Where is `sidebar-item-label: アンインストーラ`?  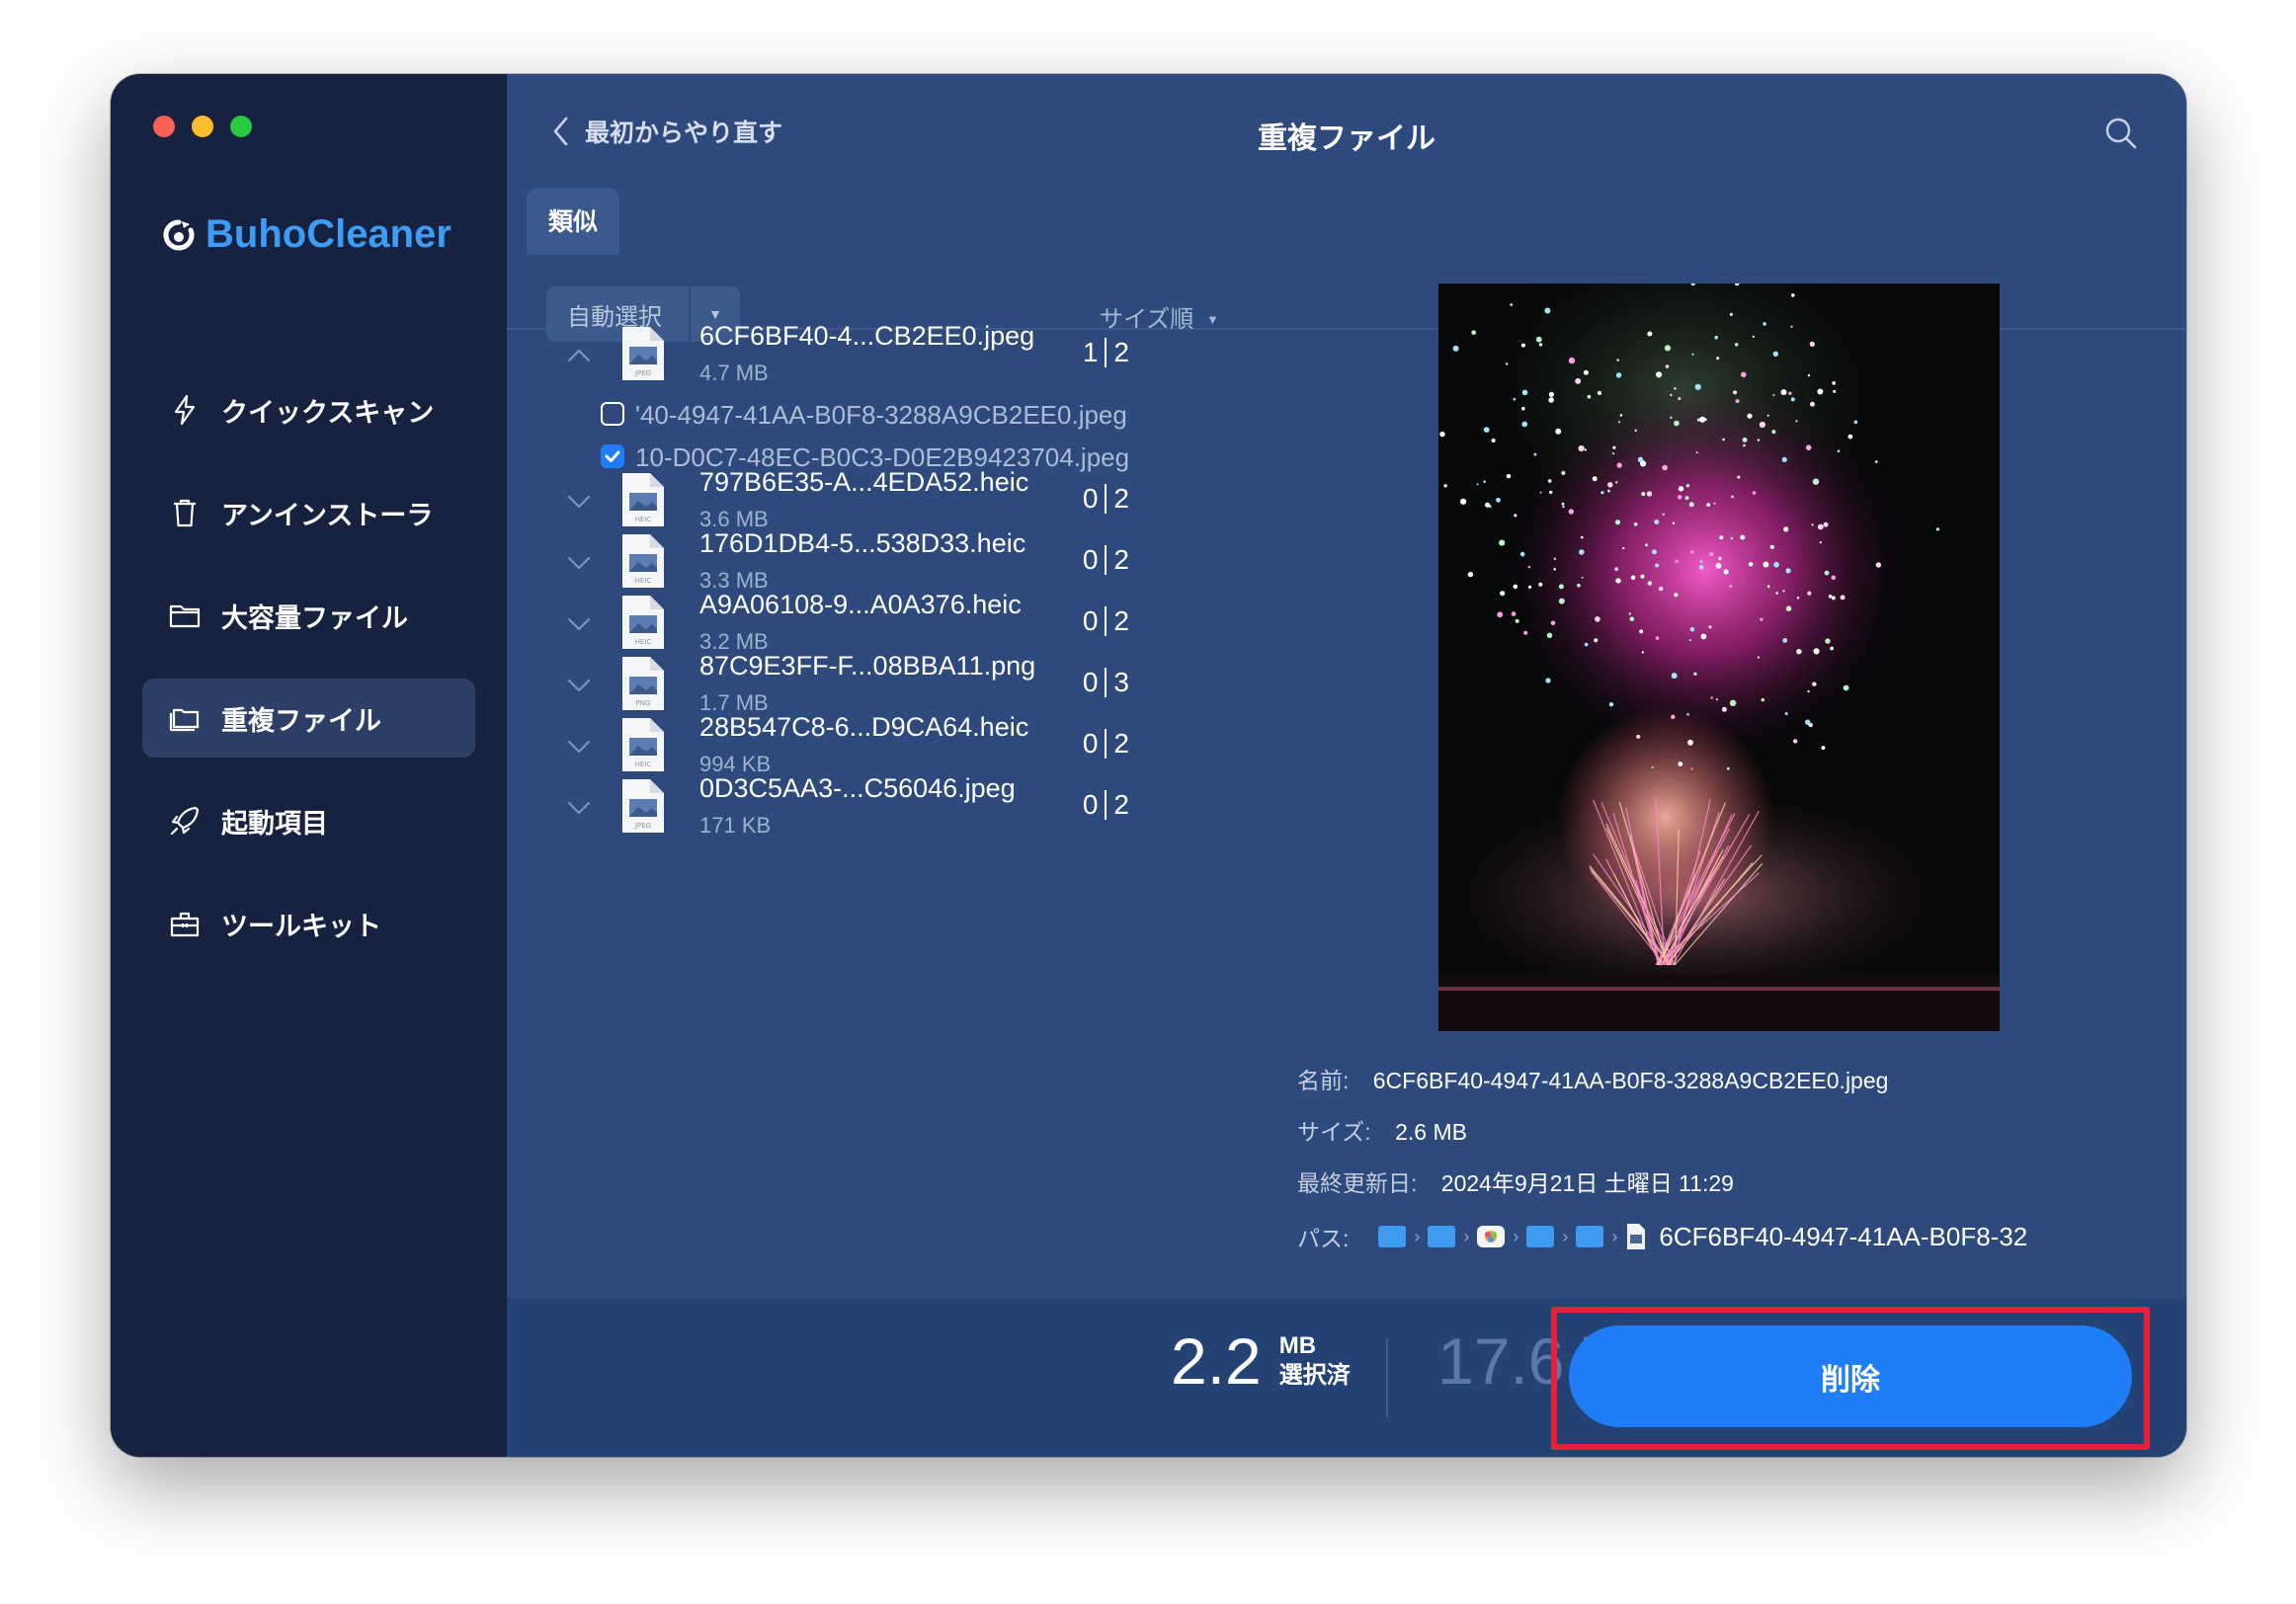 sidebar-item-label: アンインストーラ is located at coordinates (327, 515).